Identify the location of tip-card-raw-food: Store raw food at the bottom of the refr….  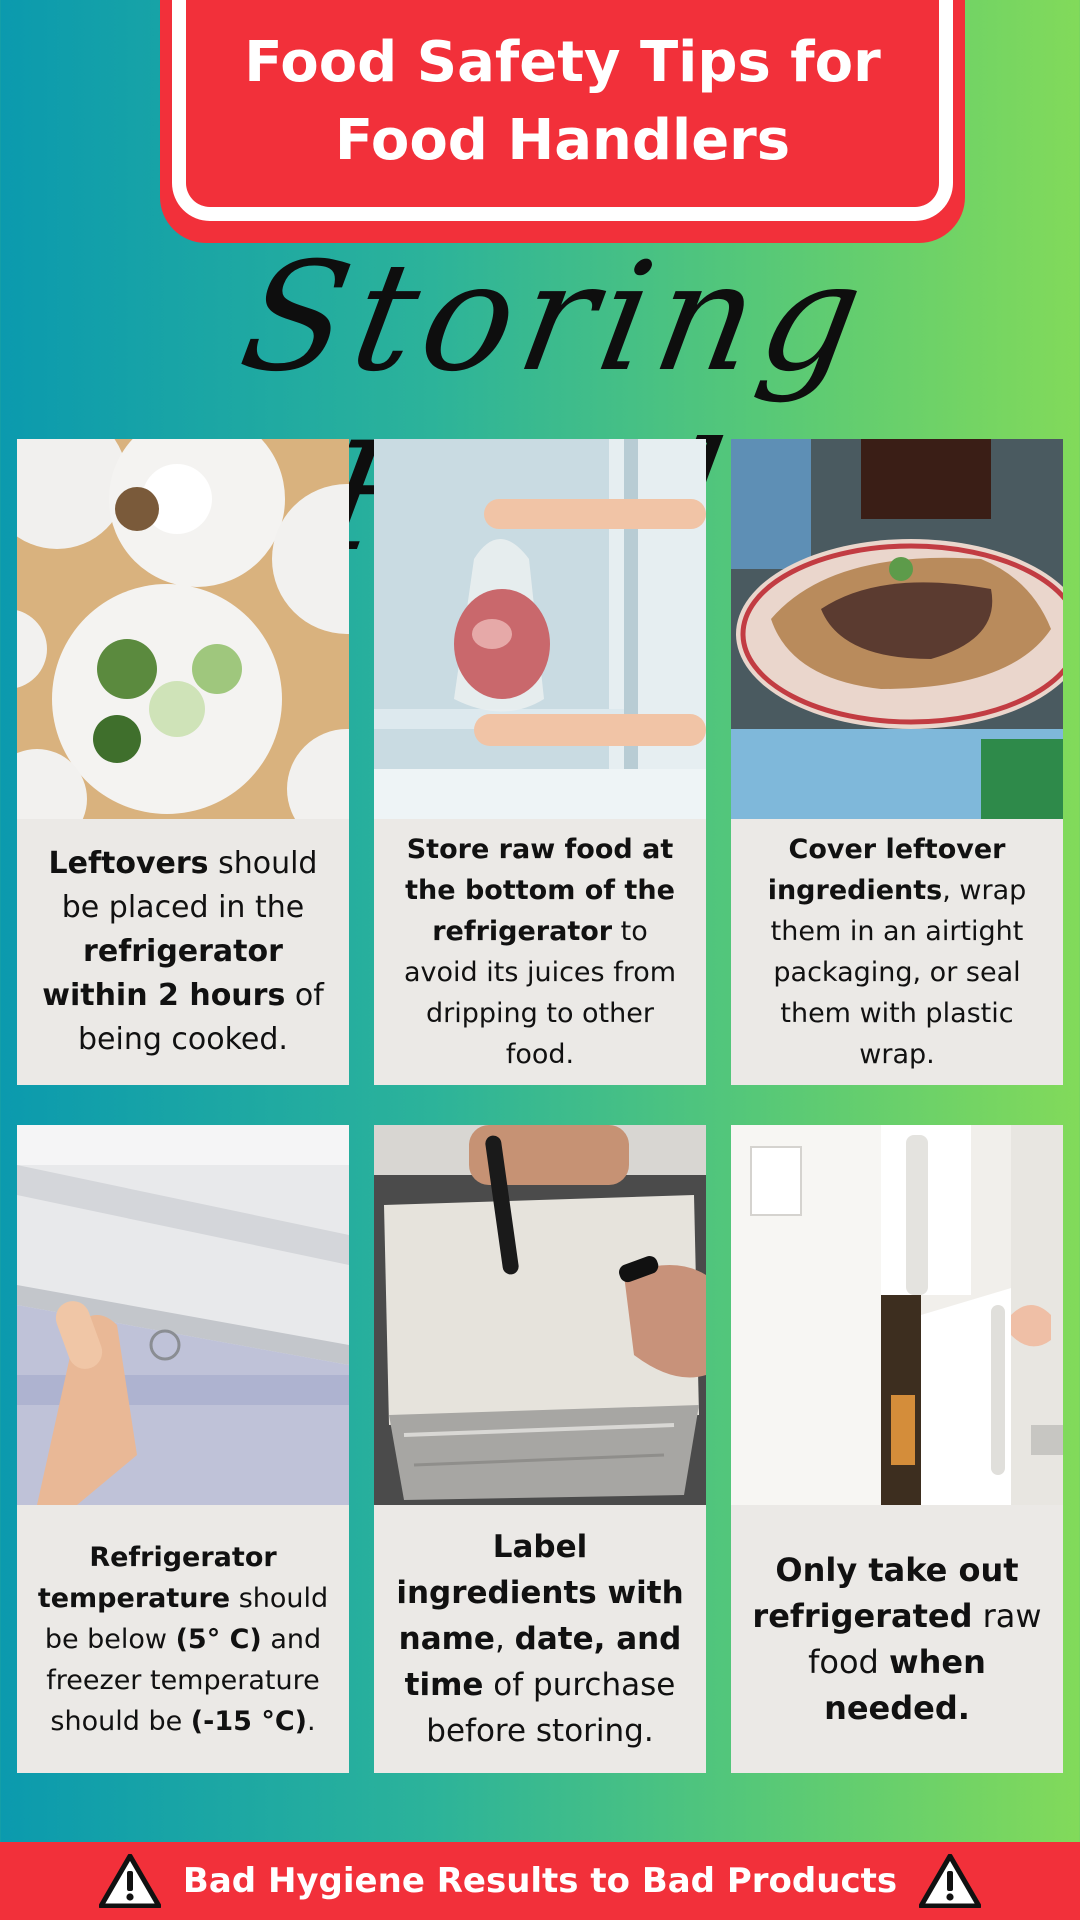
(540, 762).